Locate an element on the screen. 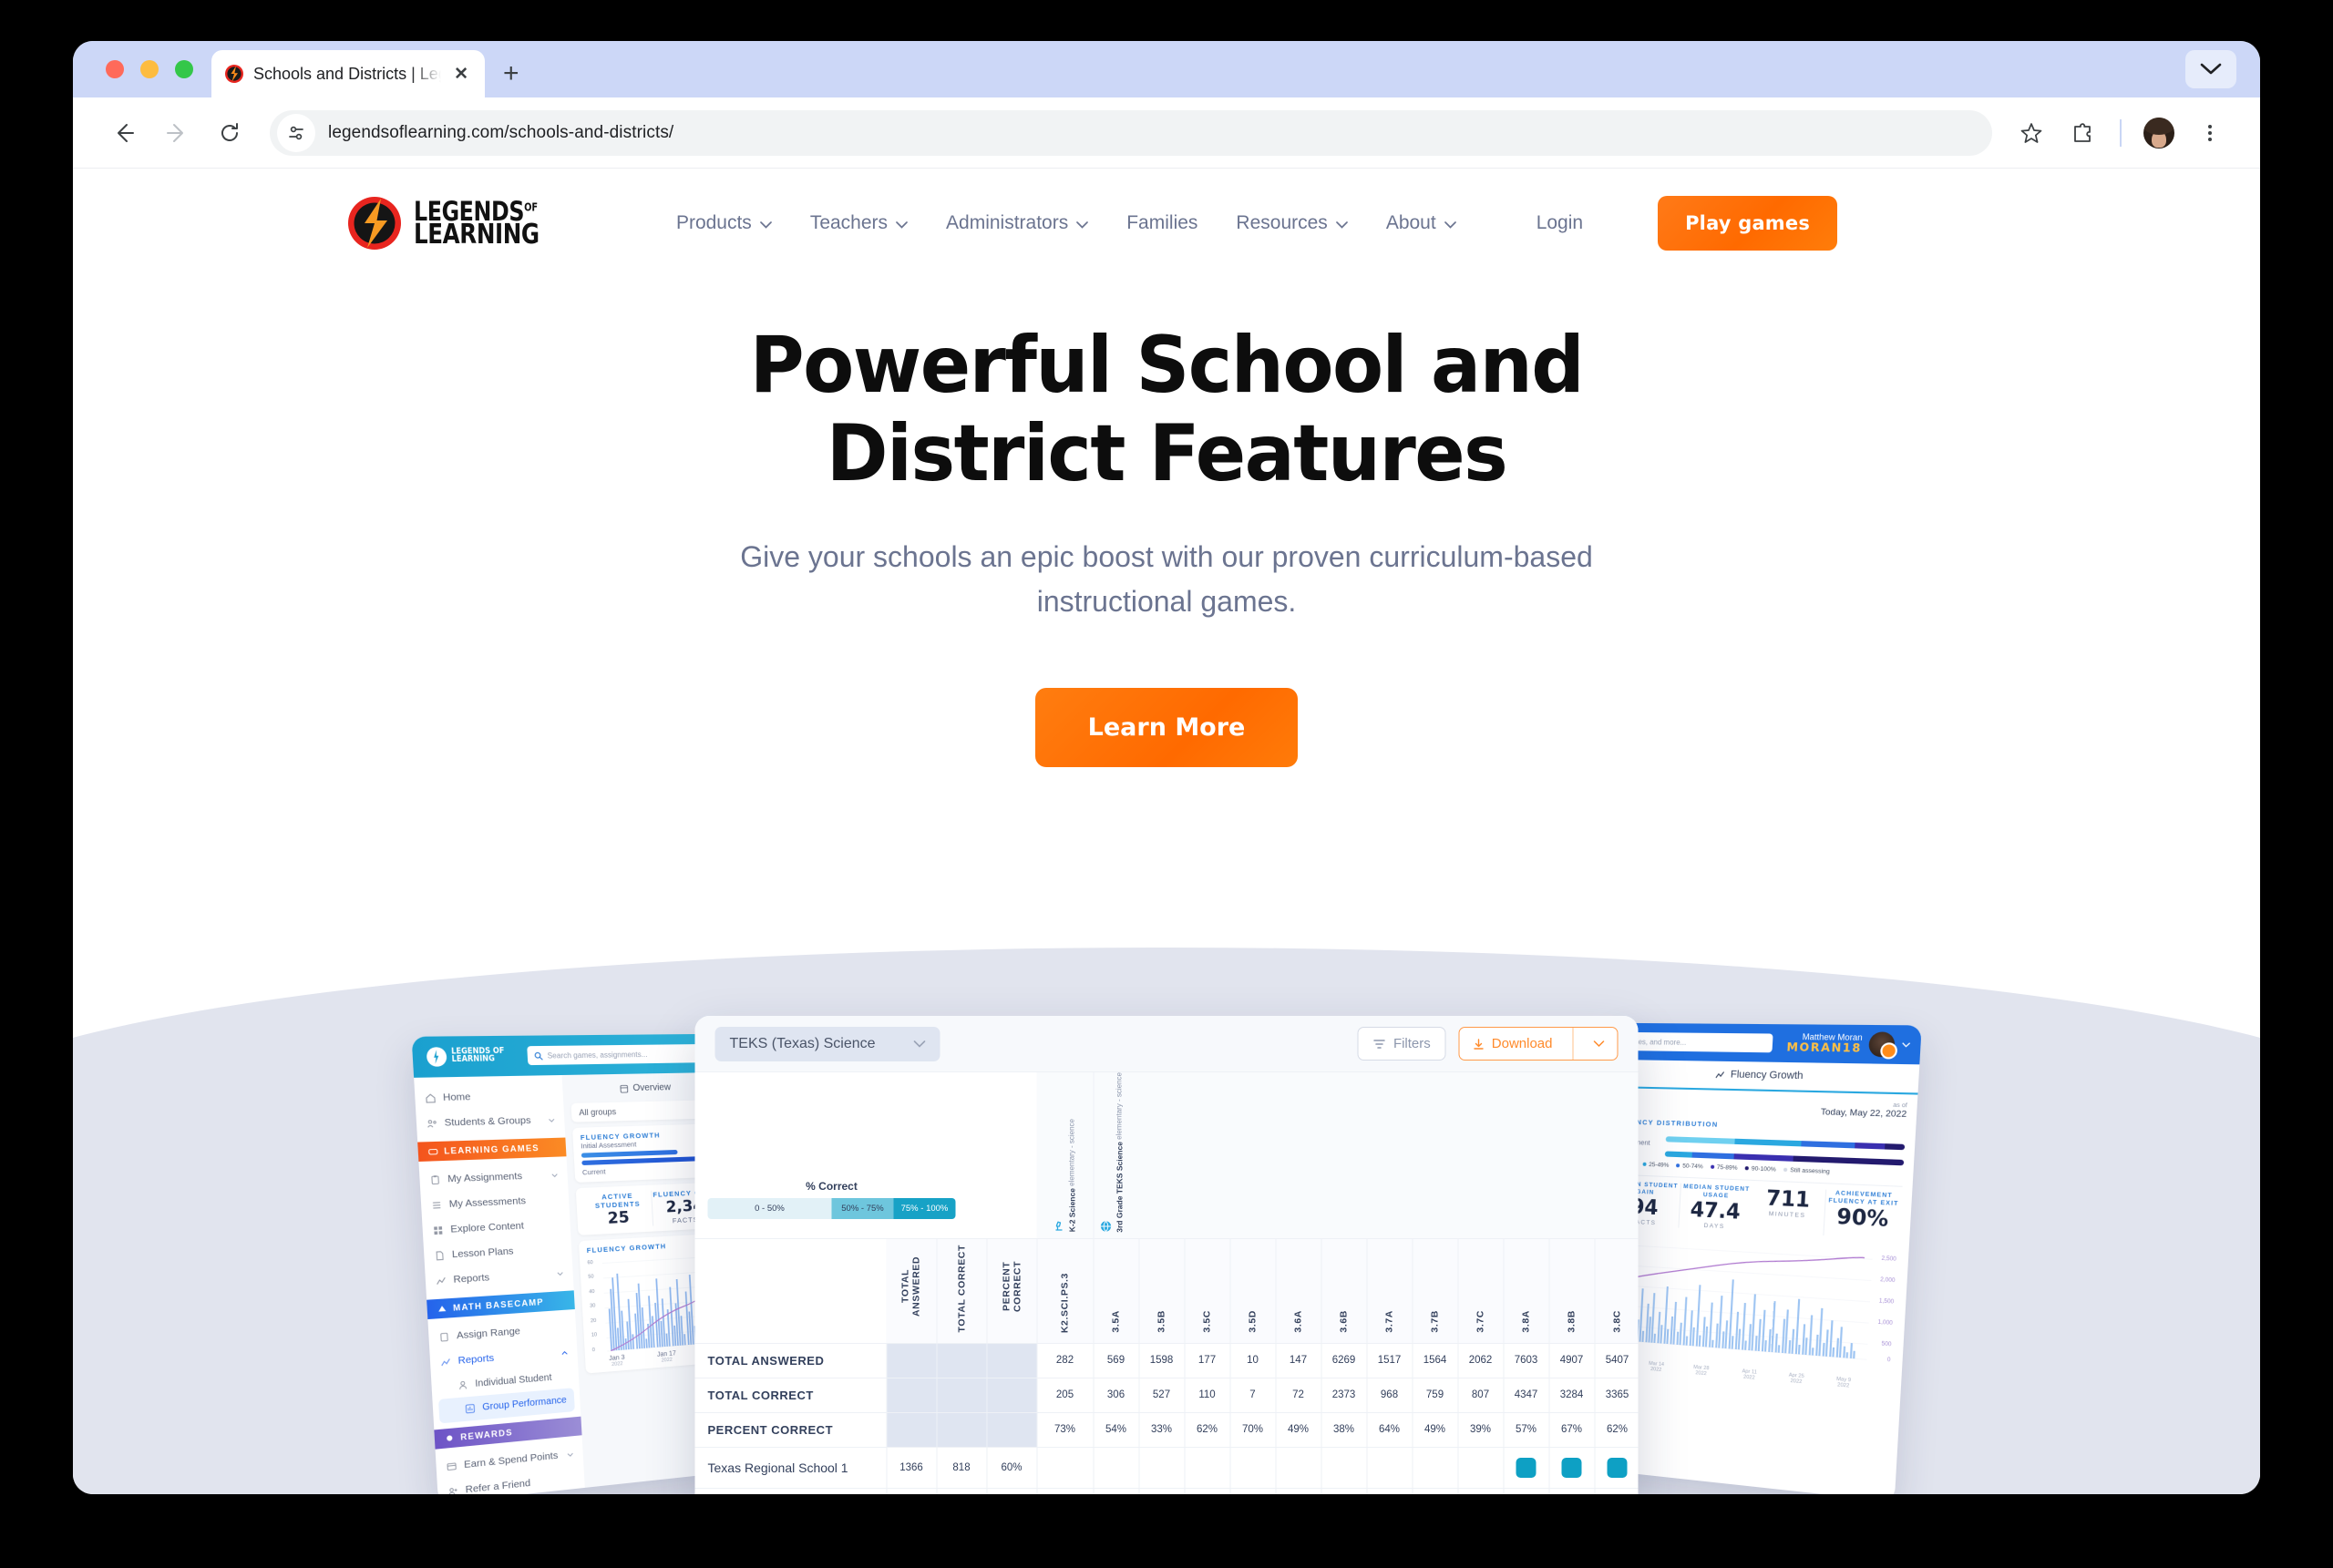 The image size is (2333, 1568). column-header-standard: 3.8C is located at coordinates (1617, 1291).